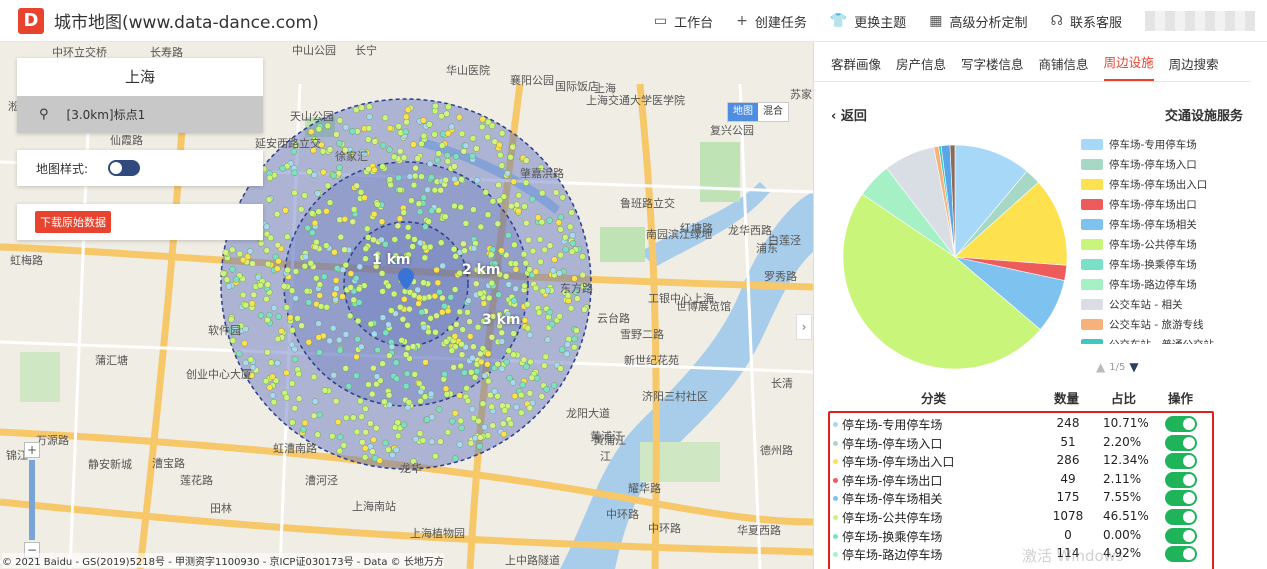 Image resolution: width=1267 pixels, height=569 pixels. Describe the element at coordinates (1194, 67) in the screenshot. I see `tab-nearby-search: 周边搜索` at that location.